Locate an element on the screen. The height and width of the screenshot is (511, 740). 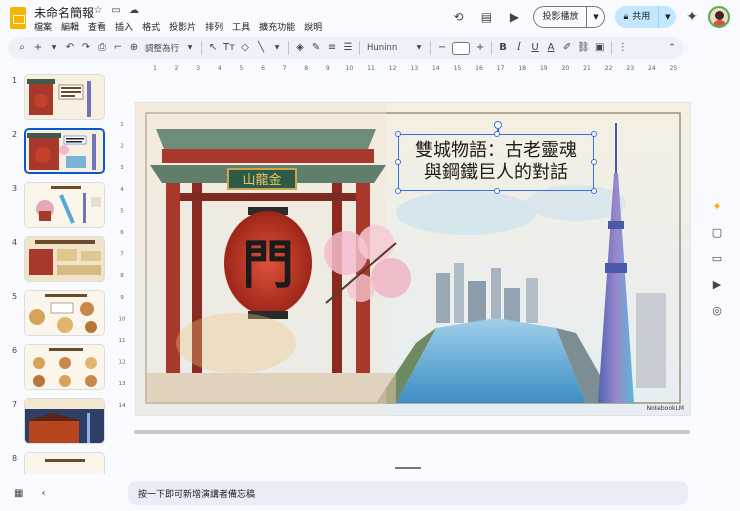
meet-icon: ▶ is located at coordinates (514, 17).